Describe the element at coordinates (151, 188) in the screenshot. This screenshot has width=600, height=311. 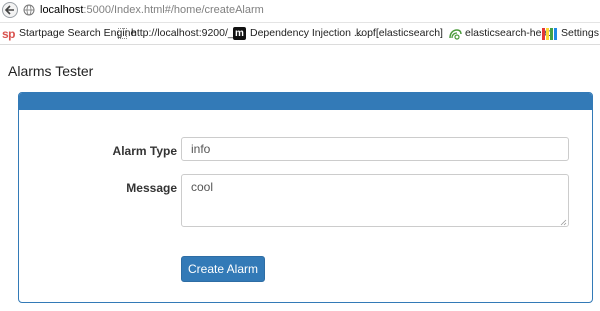
I see `message-label: Message` at that location.